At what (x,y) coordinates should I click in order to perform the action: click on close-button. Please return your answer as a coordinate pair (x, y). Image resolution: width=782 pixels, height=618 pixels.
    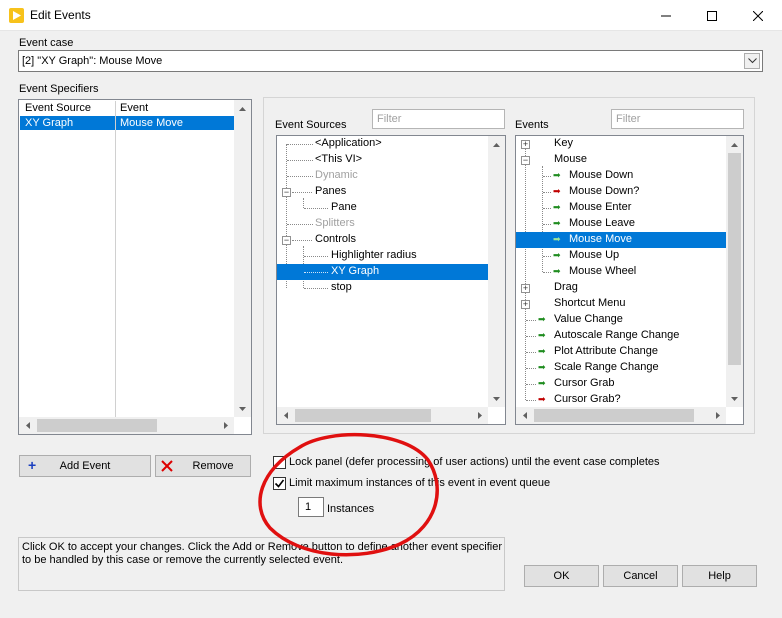
    Looking at the image, I should click on (758, 15).